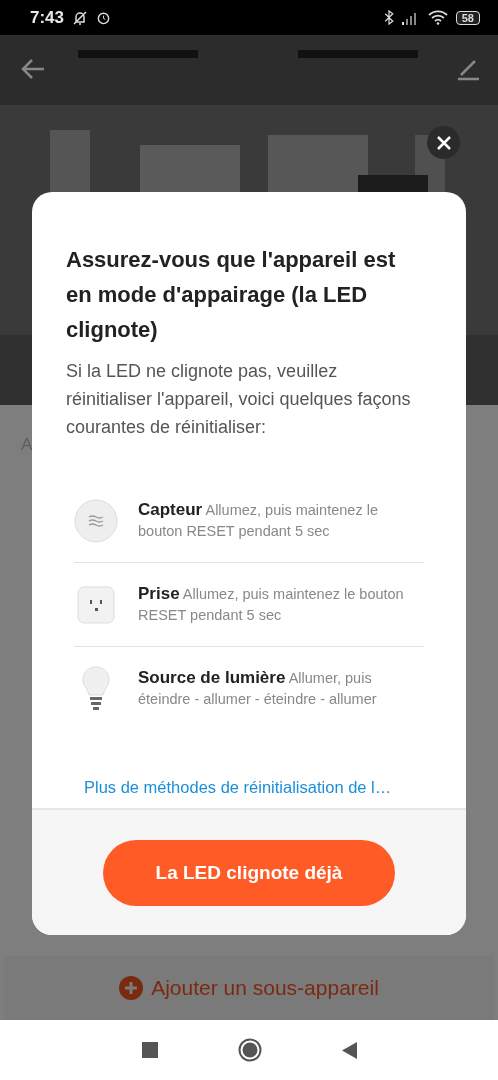  Describe the element at coordinates (388, 17) in the screenshot. I see `bluetooth-icon` at that location.